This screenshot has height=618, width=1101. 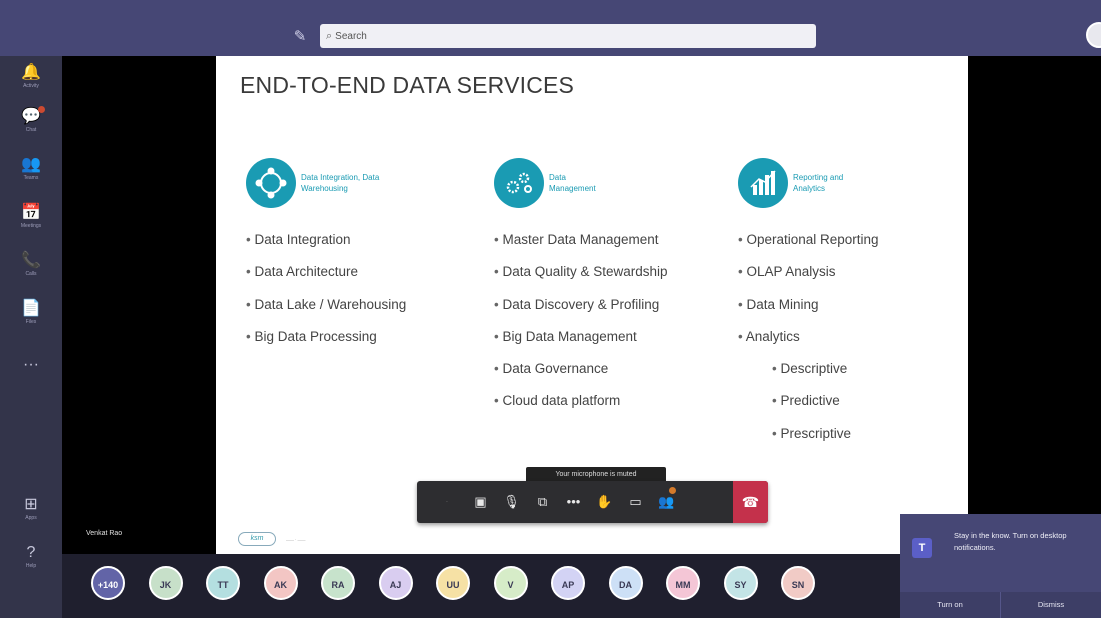 I want to click on mic-off-icon: 🎙, so click(x=511, y=501).